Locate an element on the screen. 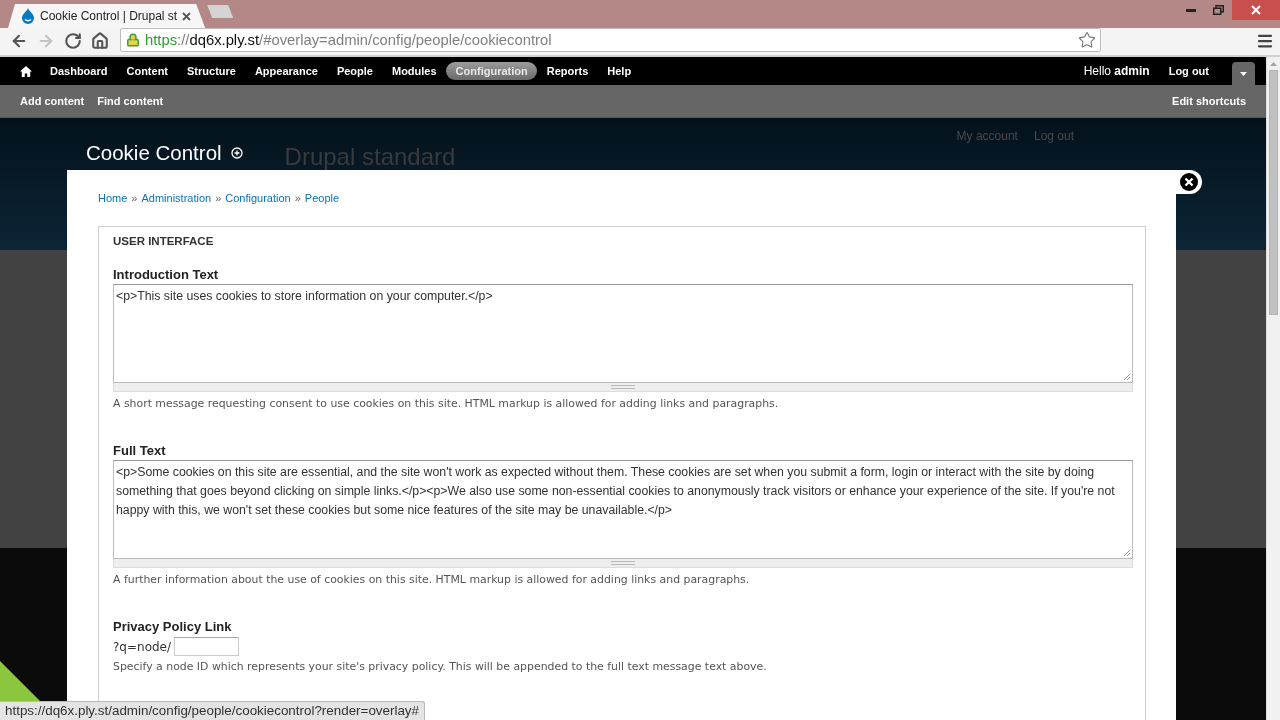 Image resolution: width=1280 pixels, height=720 pixels. field-label: Privacy Policy Link is located at coordinates (173, 627).